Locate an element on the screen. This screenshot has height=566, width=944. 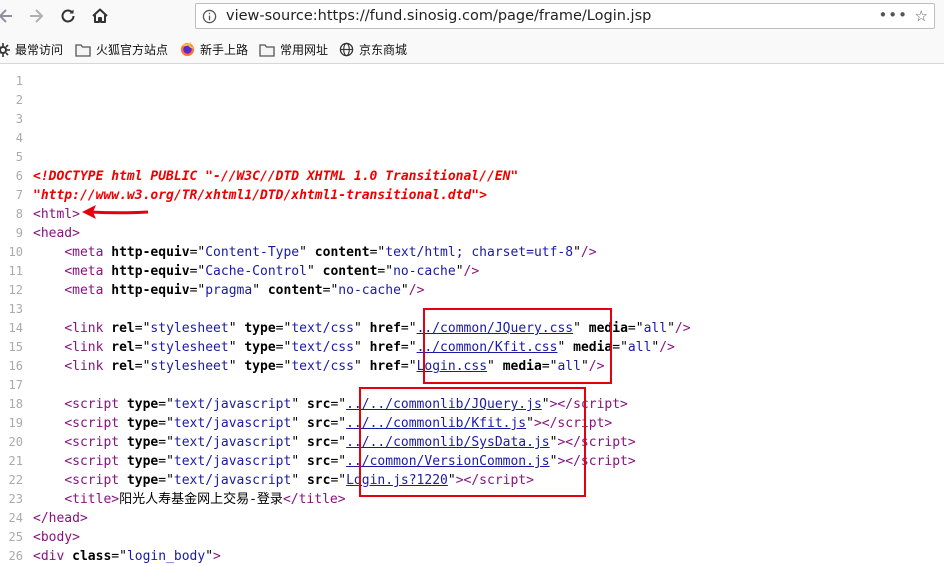
line-number: 8 is located at coordinates (19, 214).